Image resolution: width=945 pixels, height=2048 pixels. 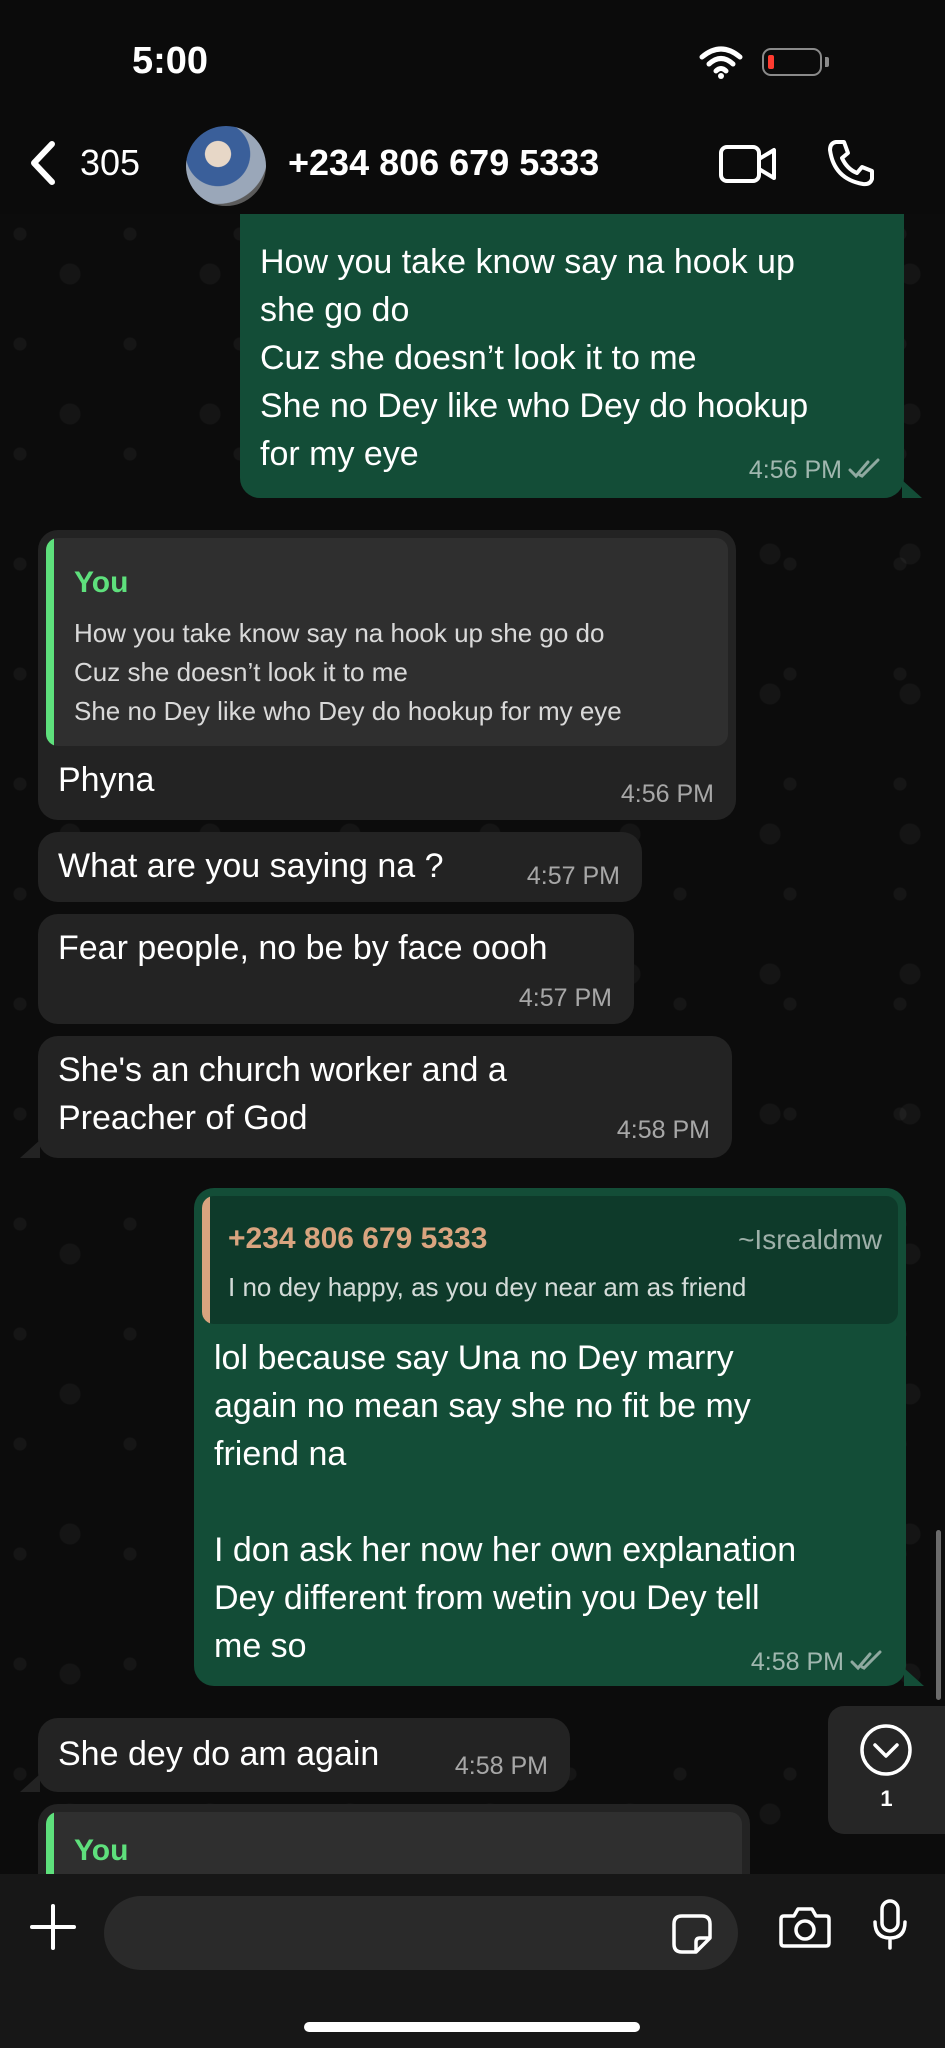 I want to click on quote-author: +234 806 679 5333, so click(x=358, y=1238).